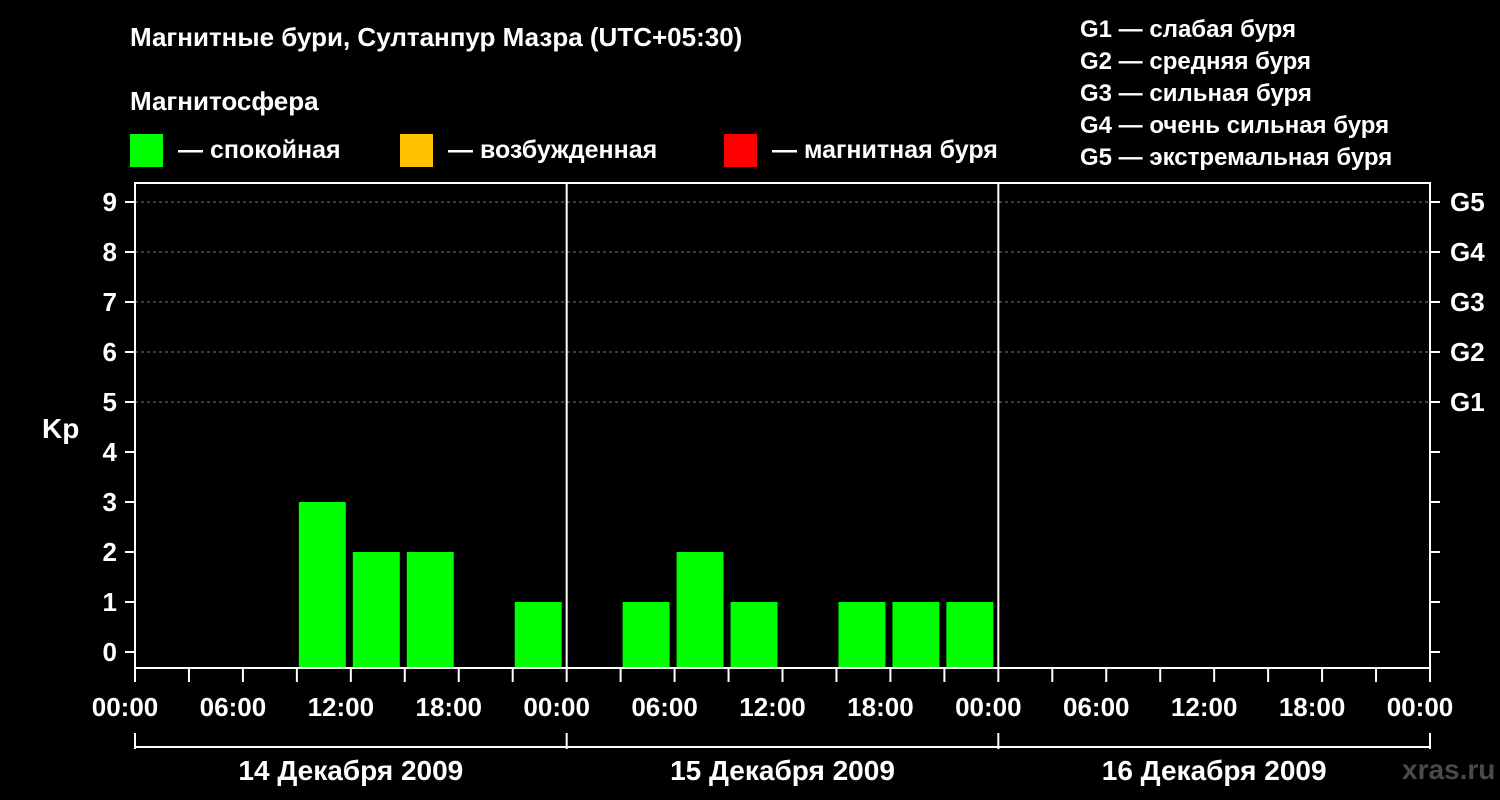  Describe the element at coordinates (110, 502) in the screenshot. I see `y-tick-label: 3` at that location.